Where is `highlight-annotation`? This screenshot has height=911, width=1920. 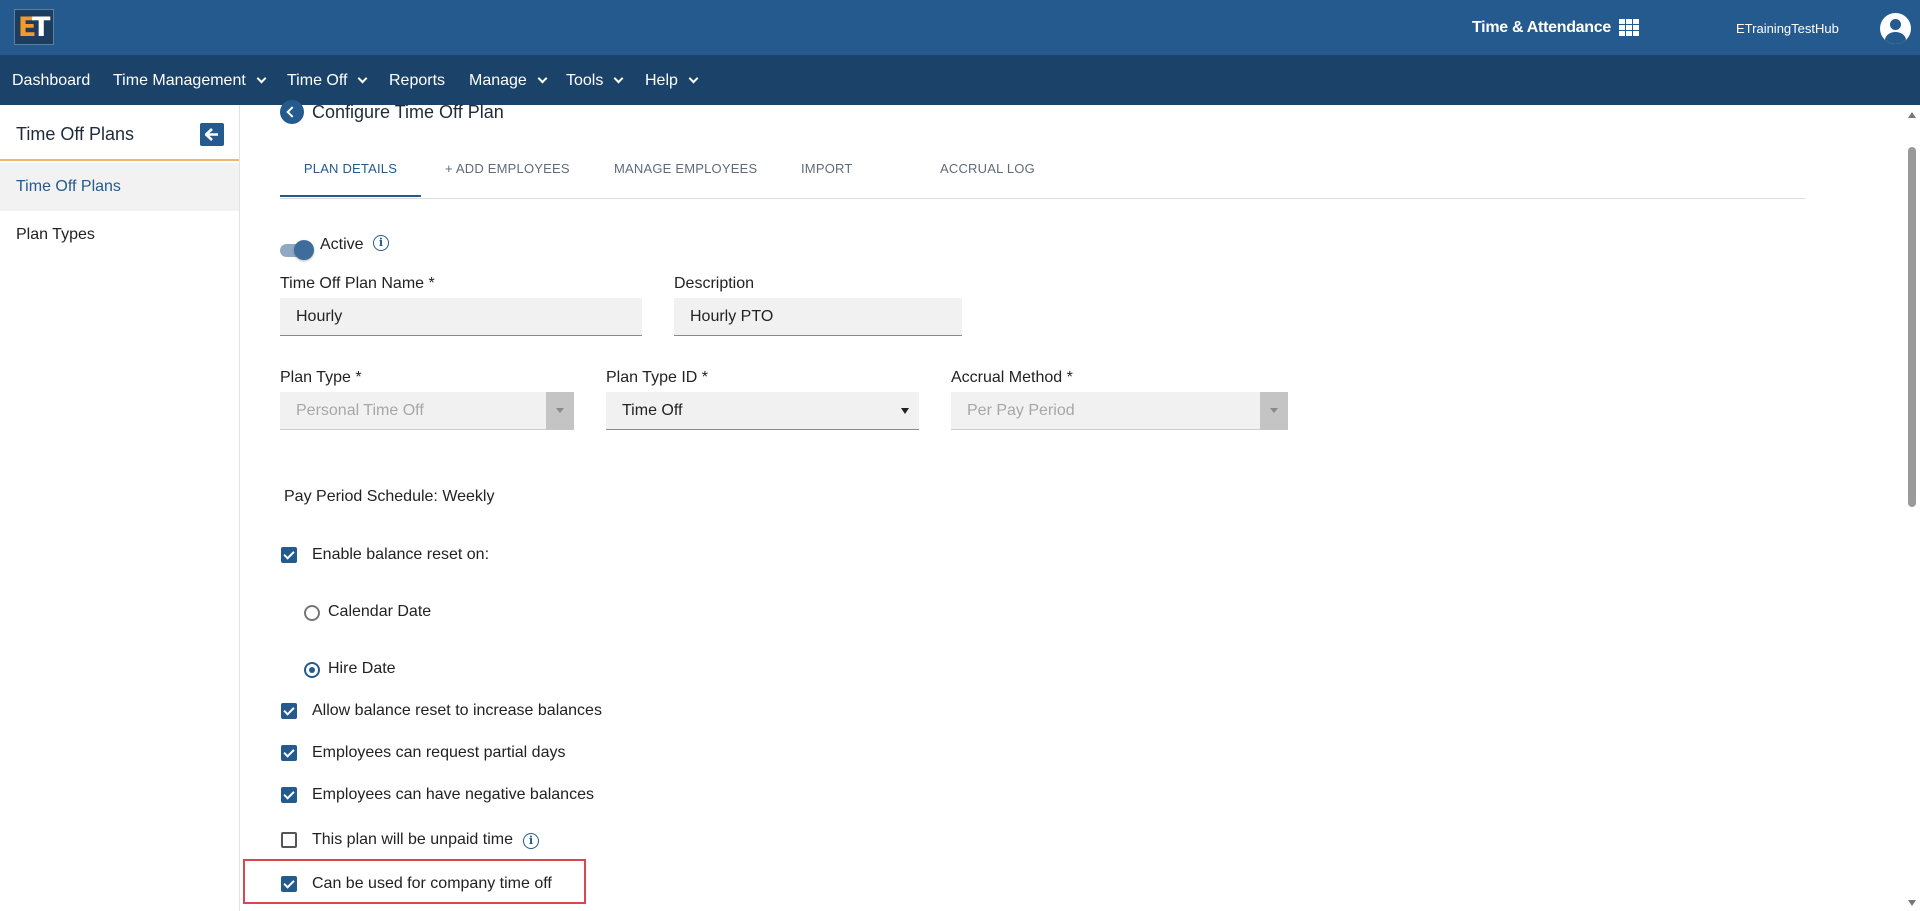 highlight-annotation is located at coordinates (414, 881).